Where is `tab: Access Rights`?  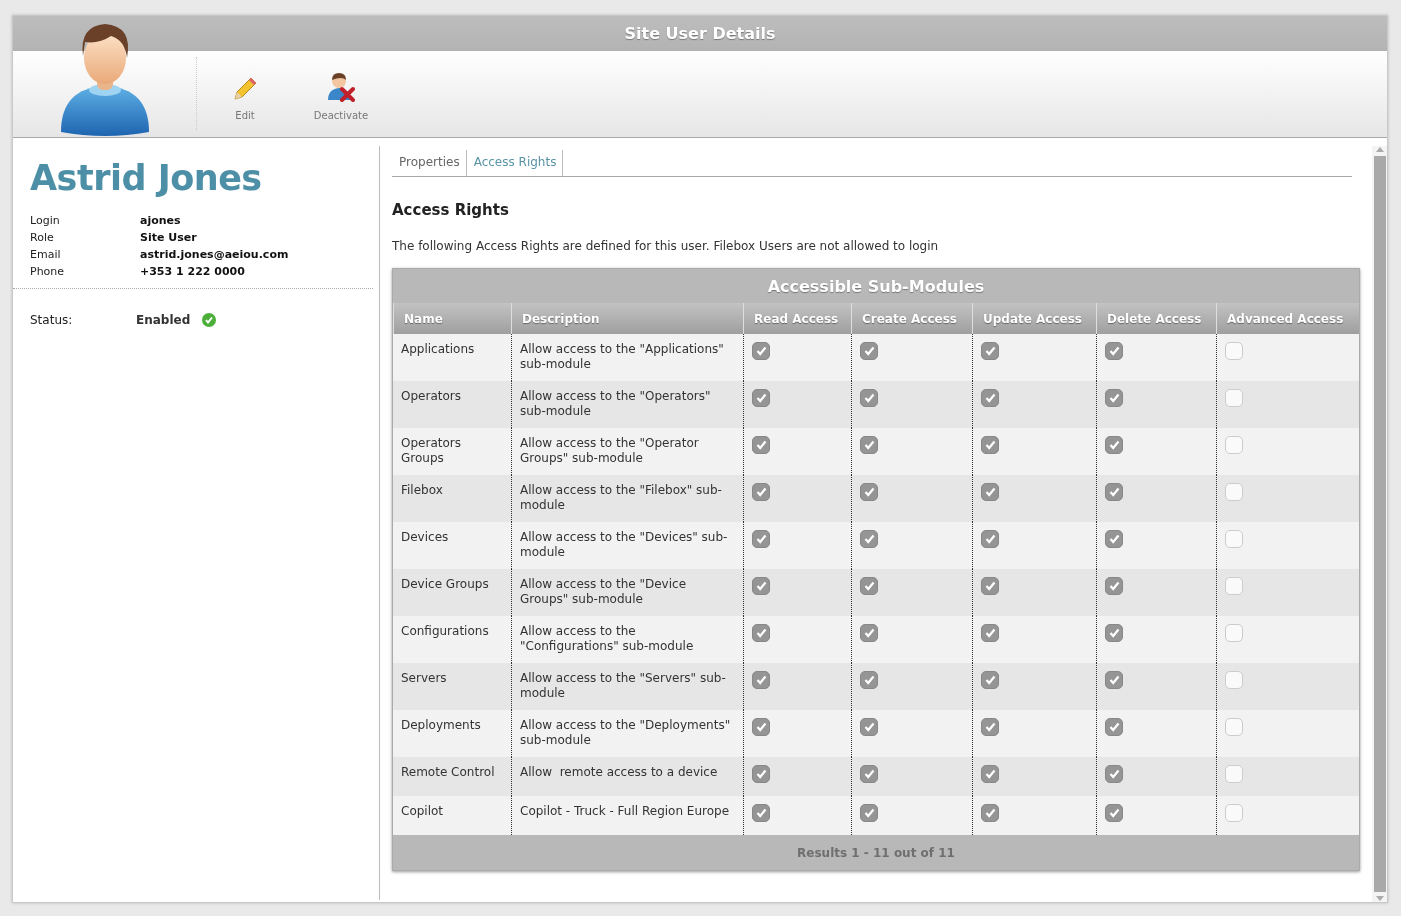 tab: Access Rights is located at coordinates (515, 163).